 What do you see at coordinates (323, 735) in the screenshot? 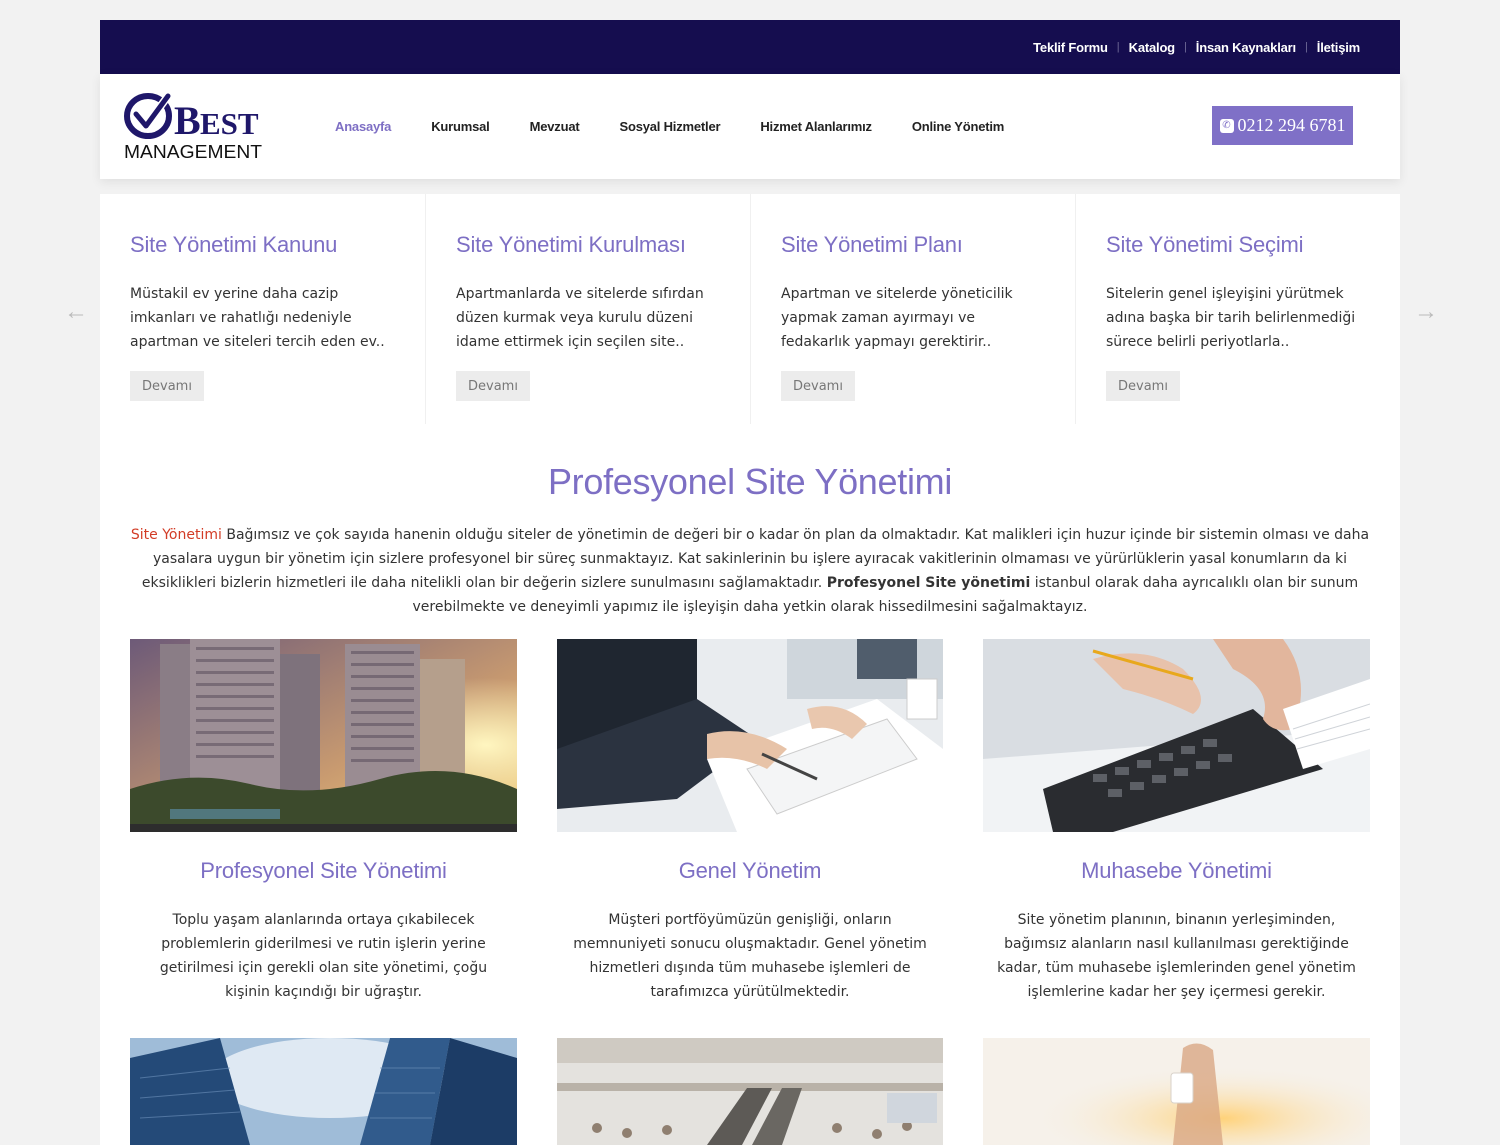
I see `buildings-image` at bounding box center [323, 735].